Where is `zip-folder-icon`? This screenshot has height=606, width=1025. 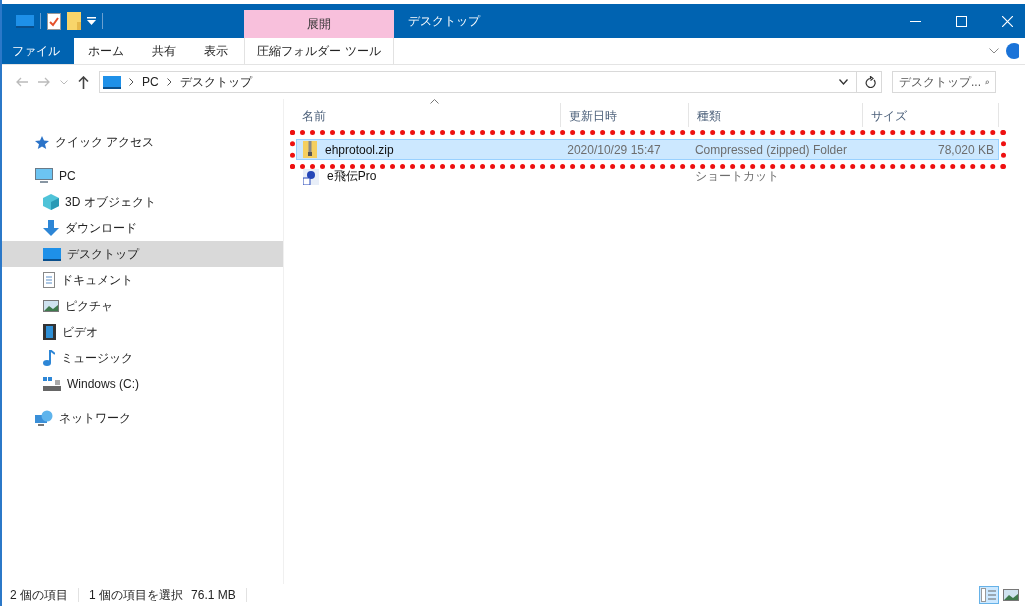
zip-folder-icon is located at coordinates (310, 149).